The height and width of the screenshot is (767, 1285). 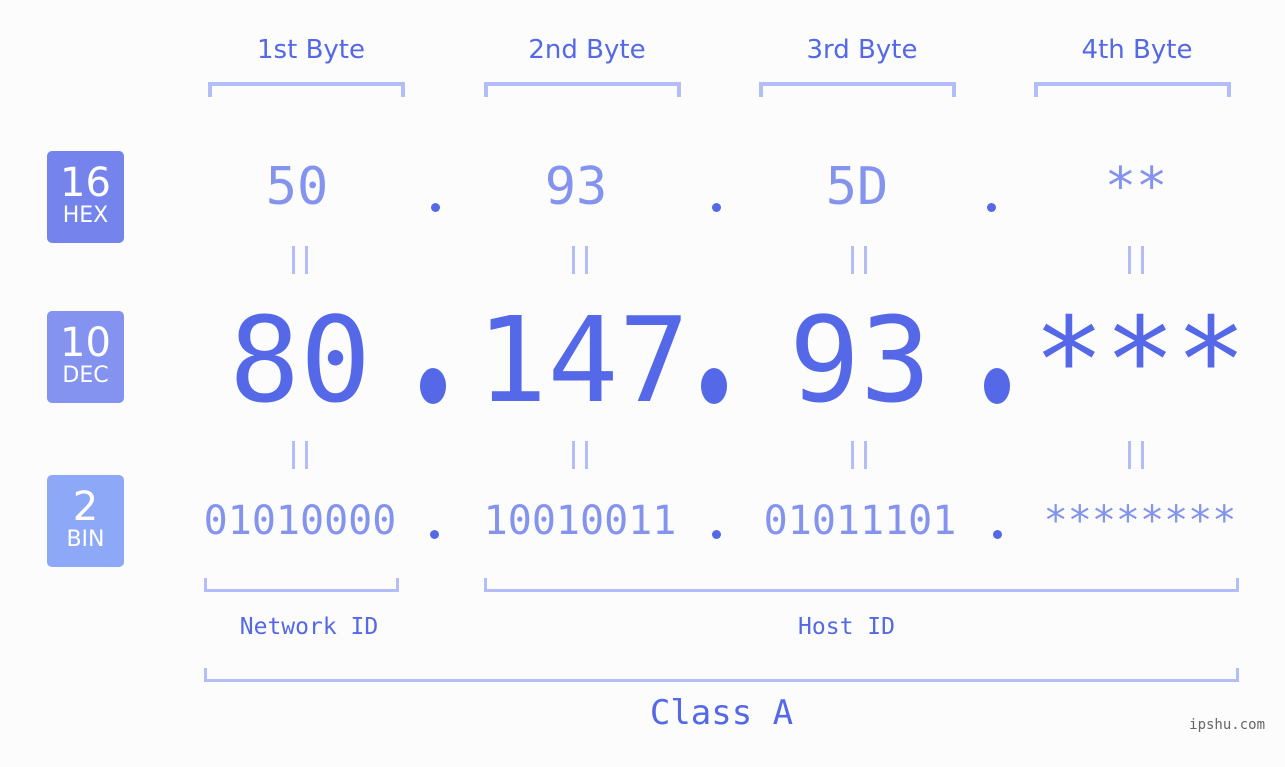 I want to click on dec-byte-1: 80, so click(x=300, y=360).